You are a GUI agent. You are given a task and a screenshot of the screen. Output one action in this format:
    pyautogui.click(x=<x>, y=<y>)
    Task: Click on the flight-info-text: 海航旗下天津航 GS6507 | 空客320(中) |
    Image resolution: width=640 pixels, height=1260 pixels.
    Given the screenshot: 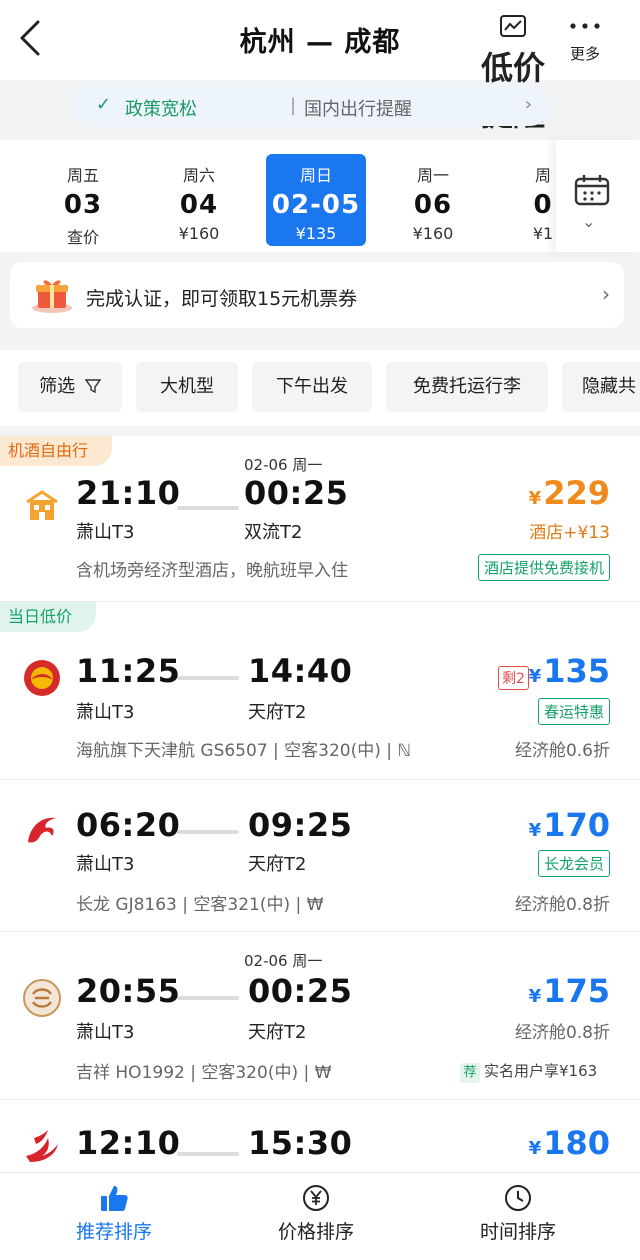 What is the action you would take?
    pyautogui.click(x=237, y=751)
    